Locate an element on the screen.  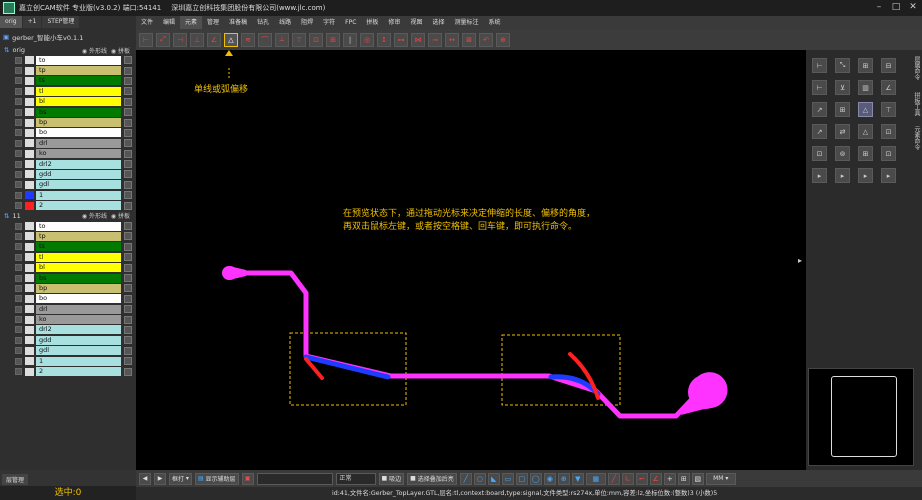
stretch-tool-icon: ⟂ is located at coordinates (282, 39).